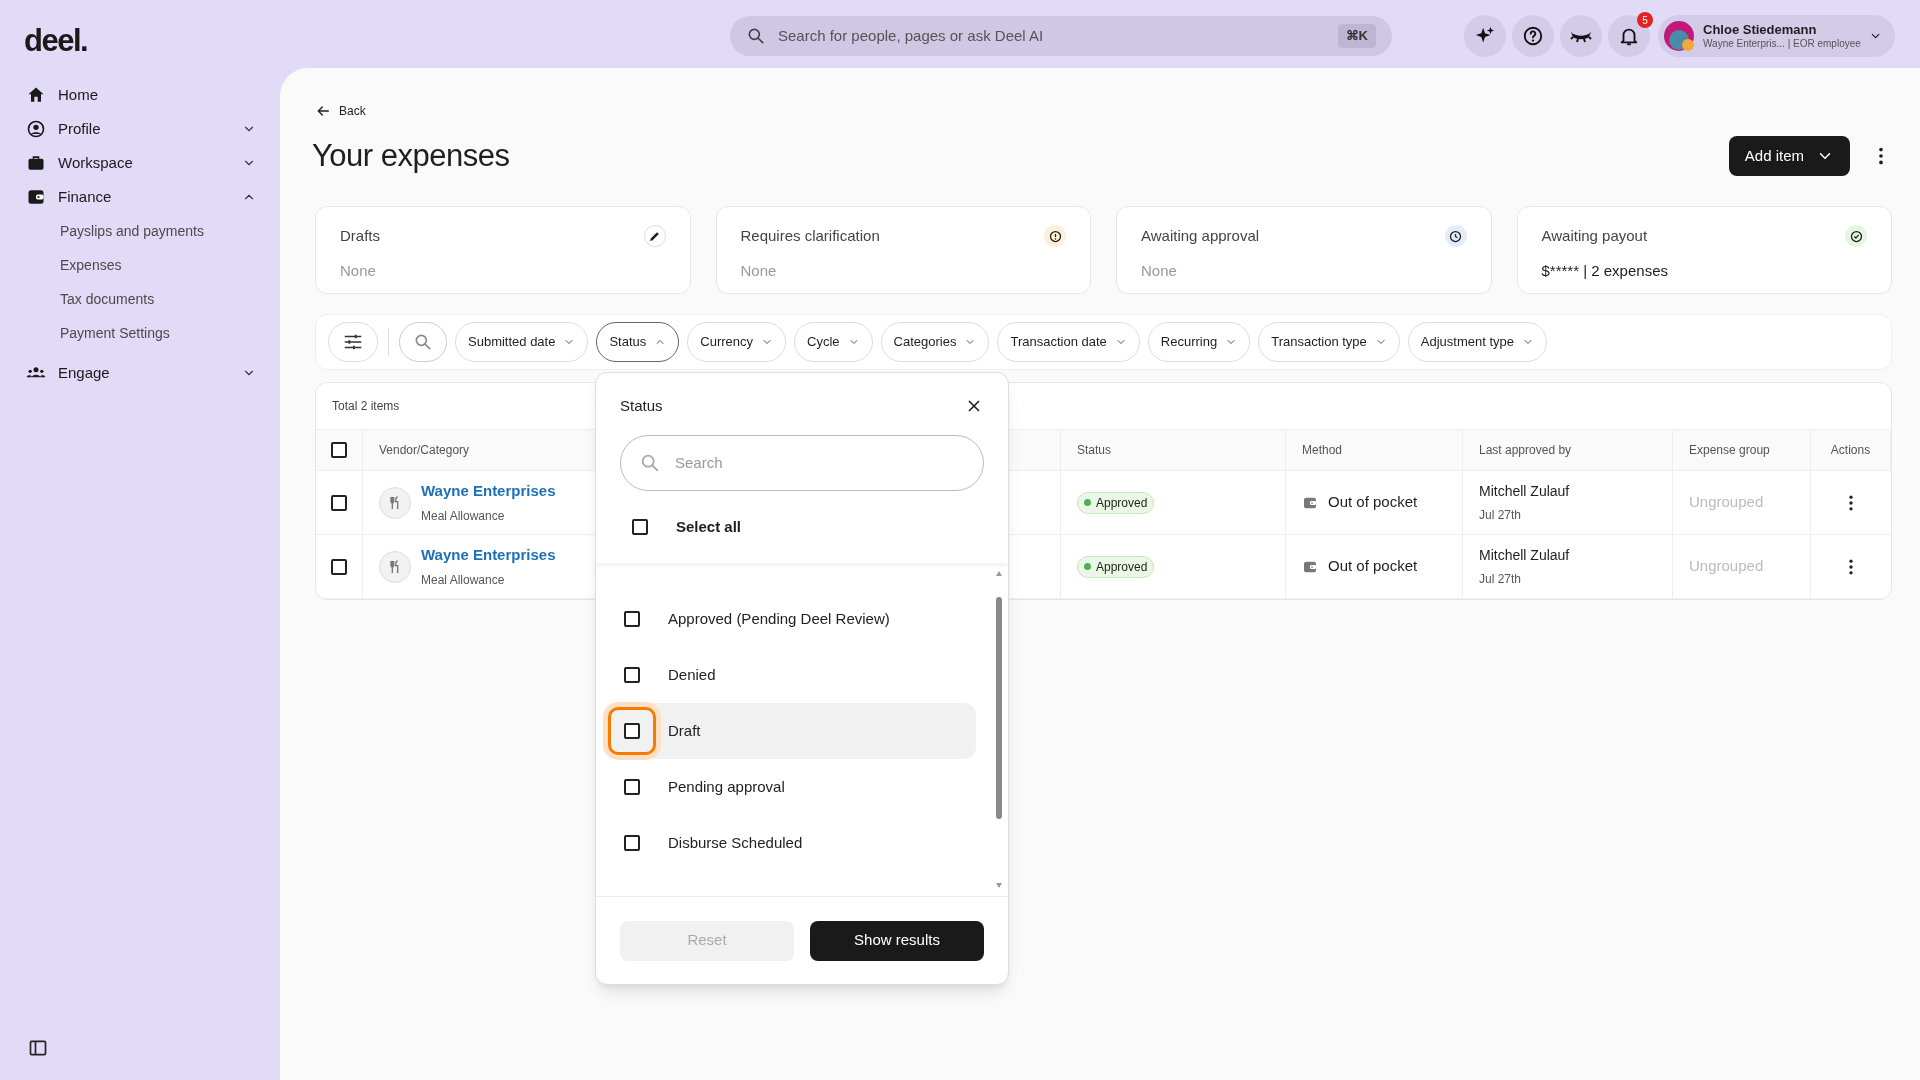  Describe the element at coordinates (1485, 36) in the screenshot. I see `sparkle-button` at that location.